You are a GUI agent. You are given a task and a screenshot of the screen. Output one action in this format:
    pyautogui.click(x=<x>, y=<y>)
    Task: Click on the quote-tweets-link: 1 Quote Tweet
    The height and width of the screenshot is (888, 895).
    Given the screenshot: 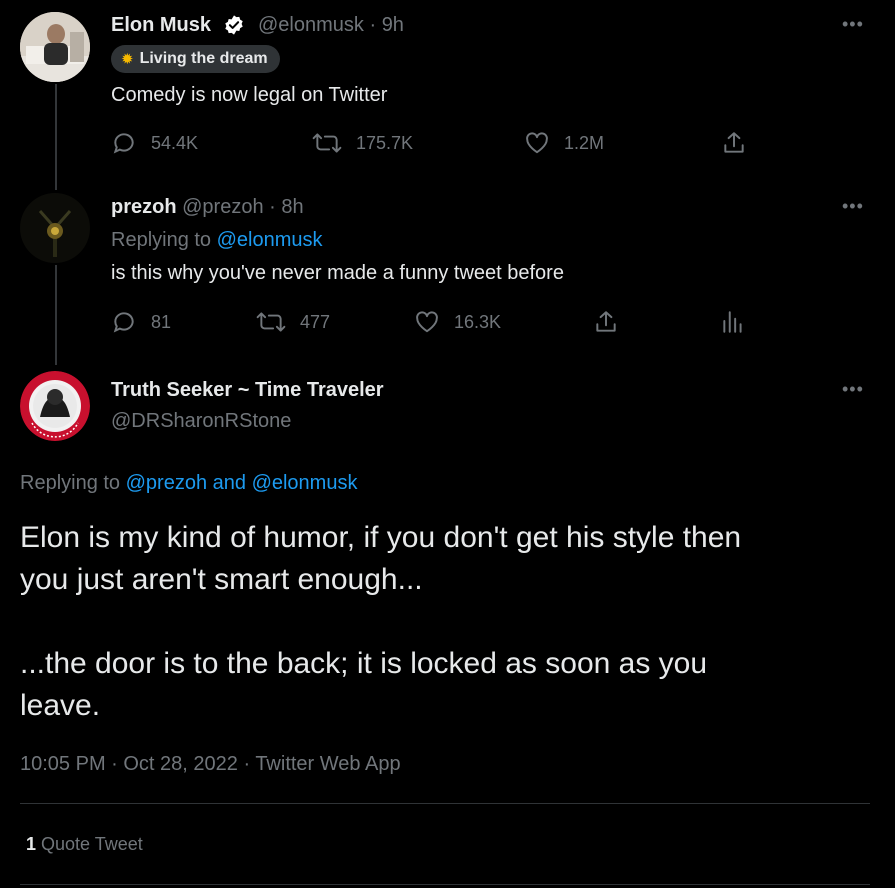 What is the action you would take?
    pyautogui.click(x=84, y=844)
    